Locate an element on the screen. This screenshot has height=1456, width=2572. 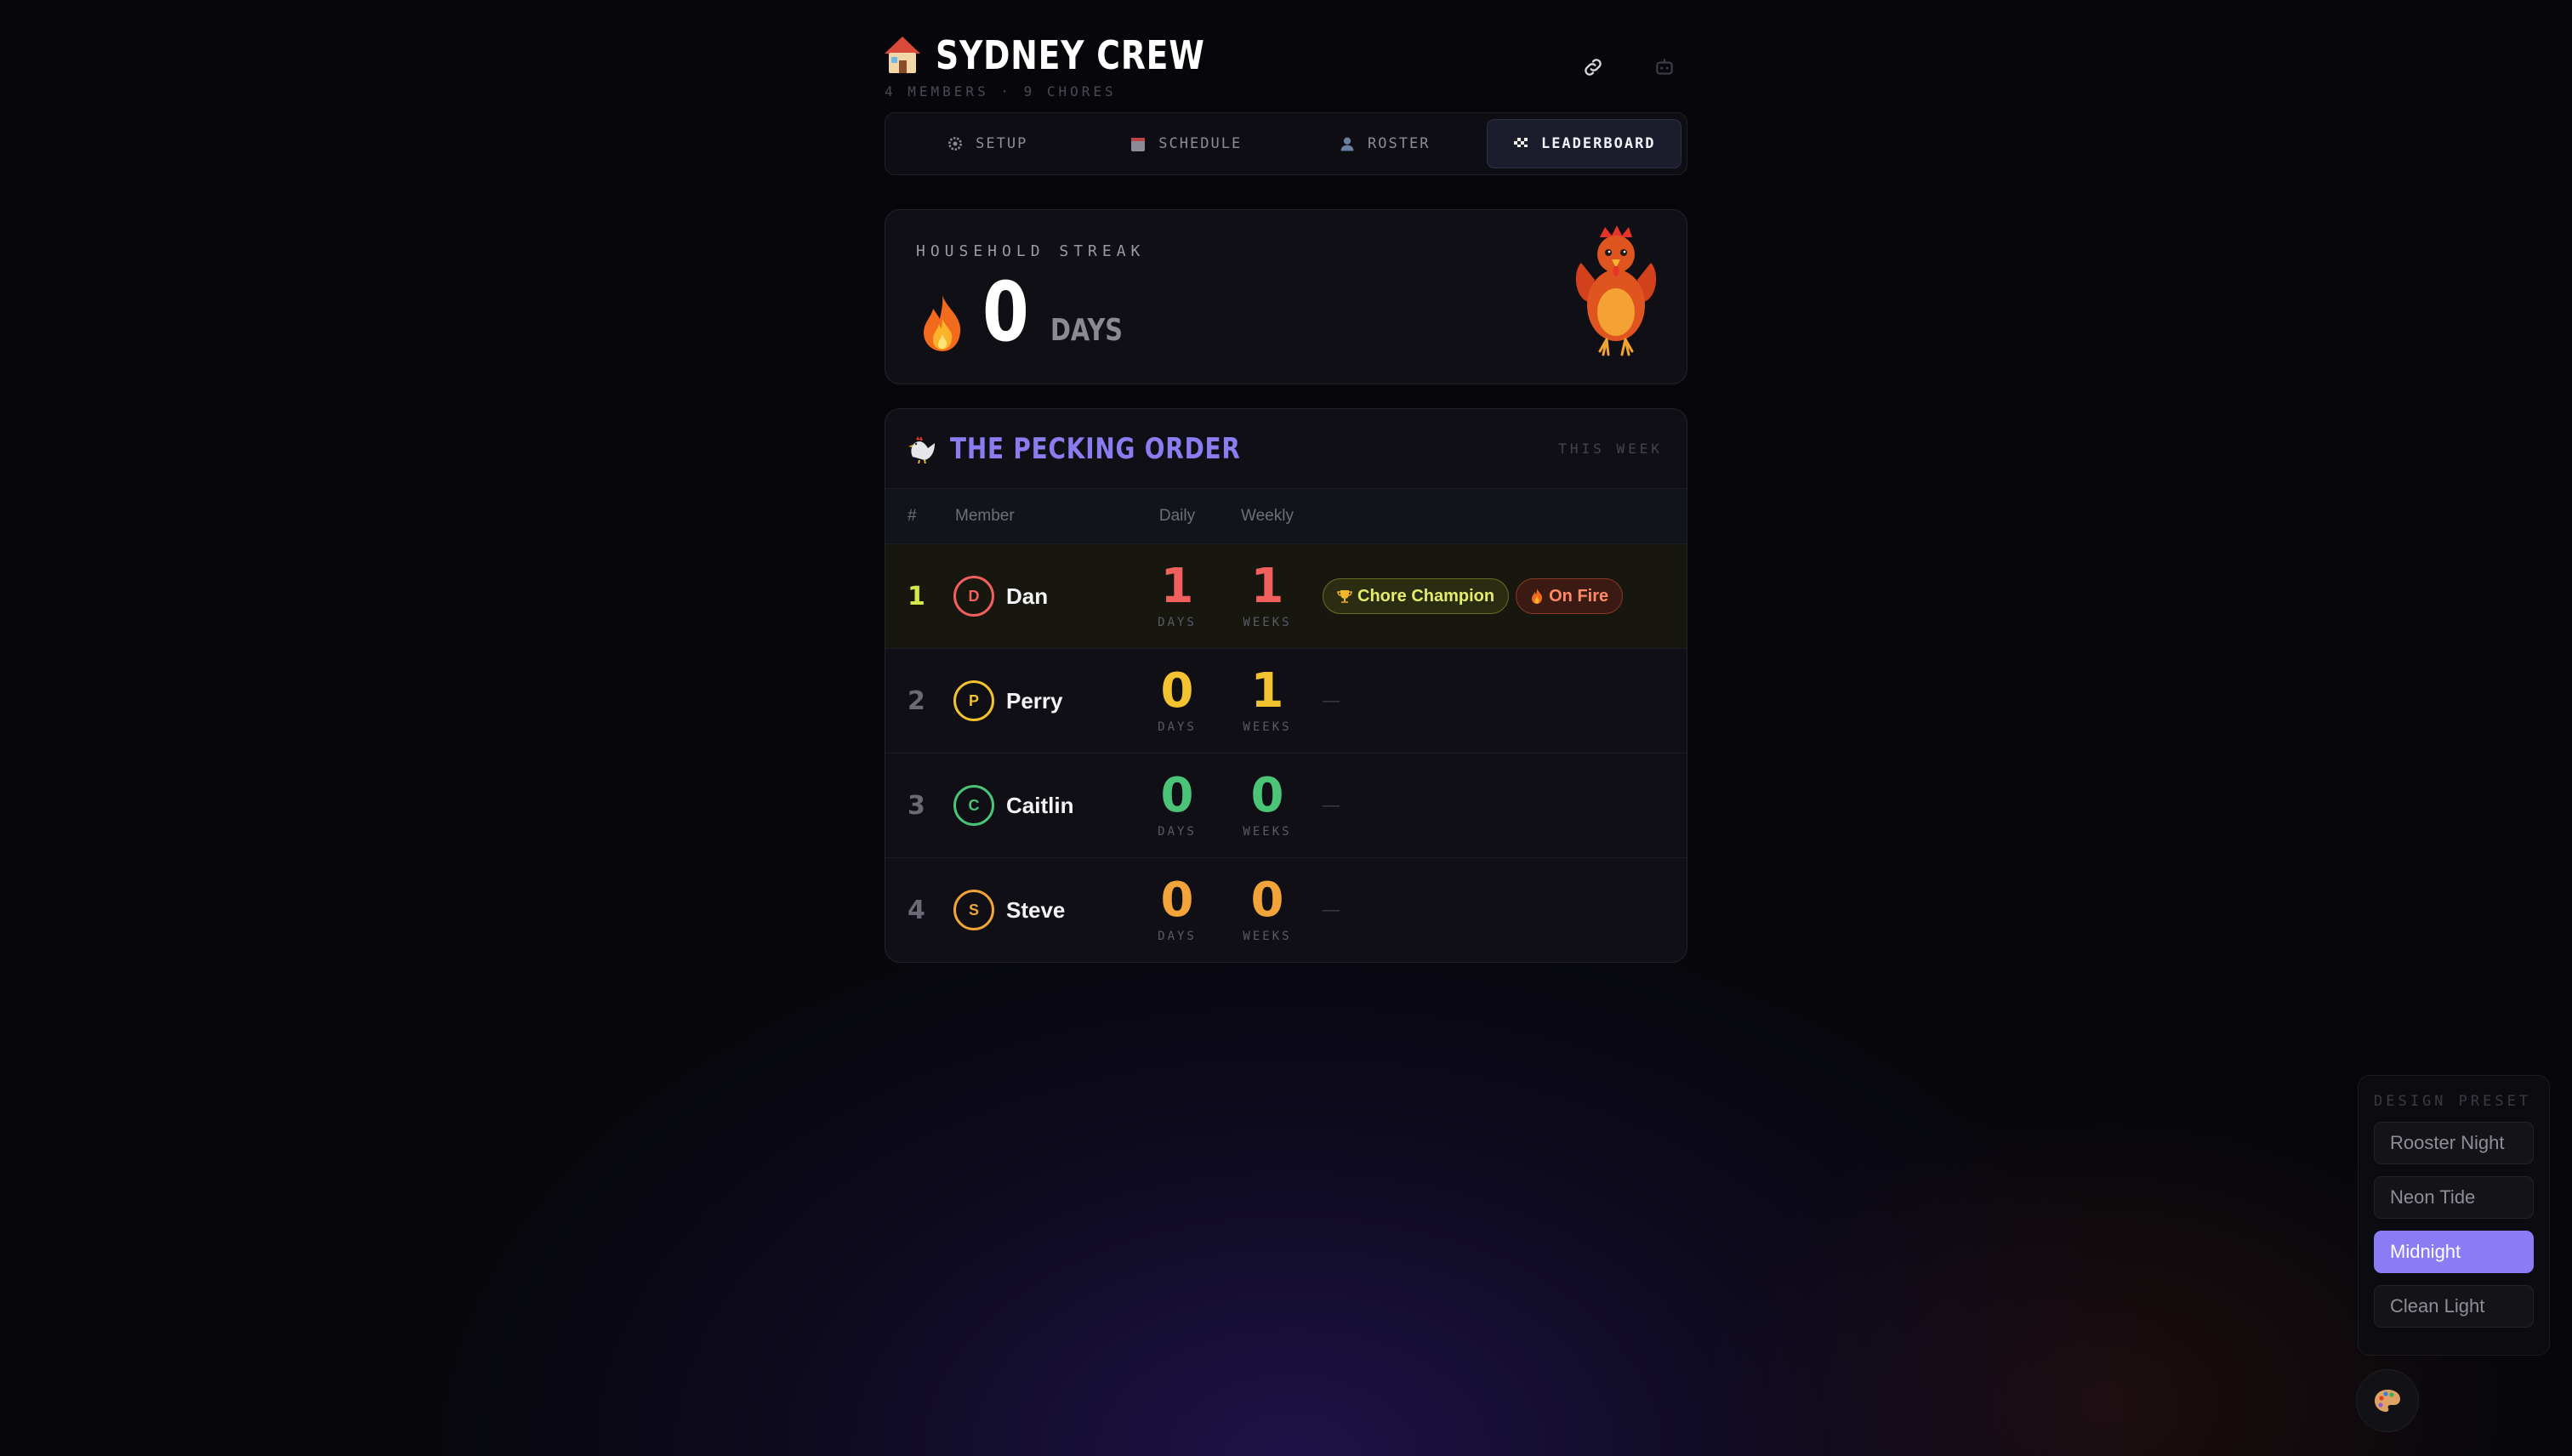
leaderboard-row: 2 P Perry 0 DAYS 1 WEEKS — is located at coordinates (1286, 700).